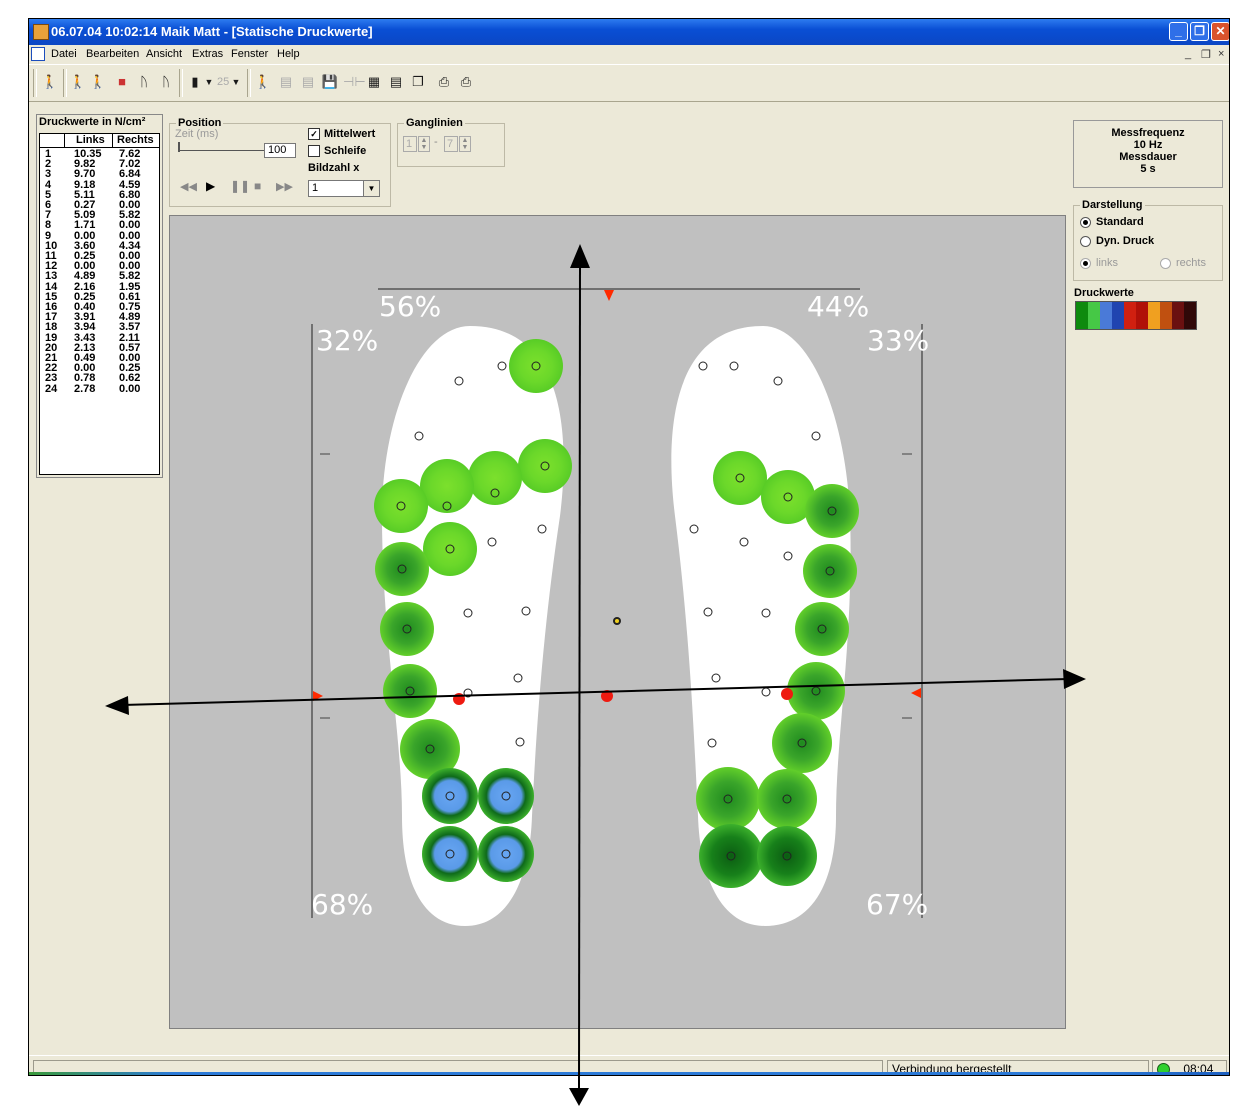 This screenshot has width=1246, height=1108. What do you see at coordinates (444, 82) in the screenshot?
I see `print-icon: ⎙` at bounding box center [444, 82].